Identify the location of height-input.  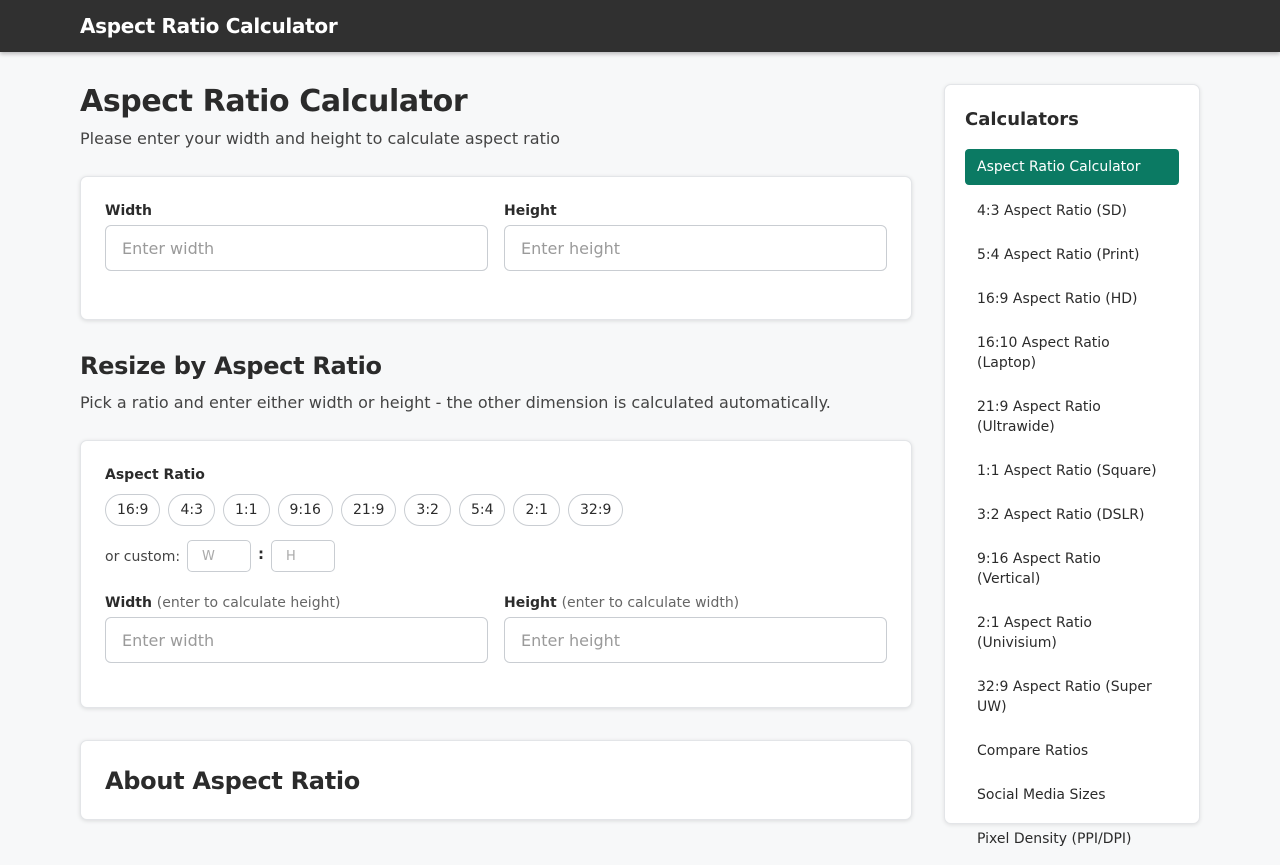
(695, 248).